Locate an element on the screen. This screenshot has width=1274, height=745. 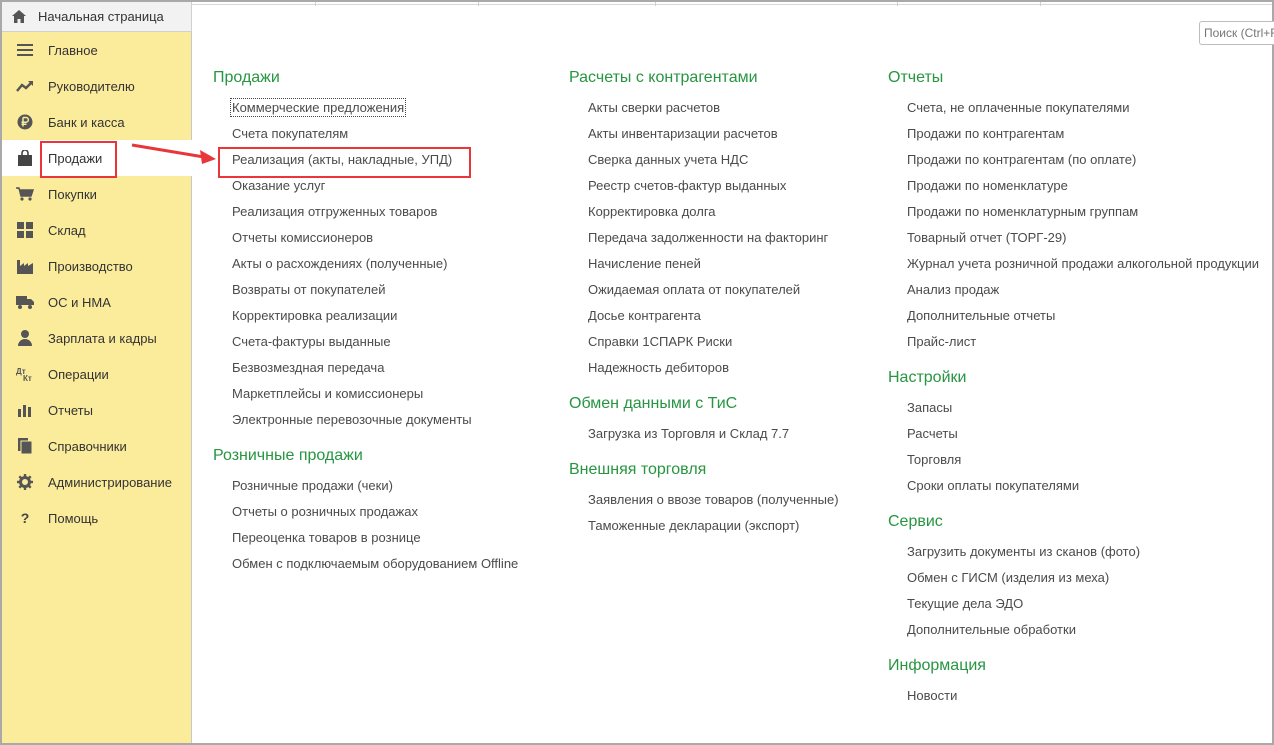
nav-link: Обмен с ГИСМ (изделия из меха) is located at coordinates (1073, 582).